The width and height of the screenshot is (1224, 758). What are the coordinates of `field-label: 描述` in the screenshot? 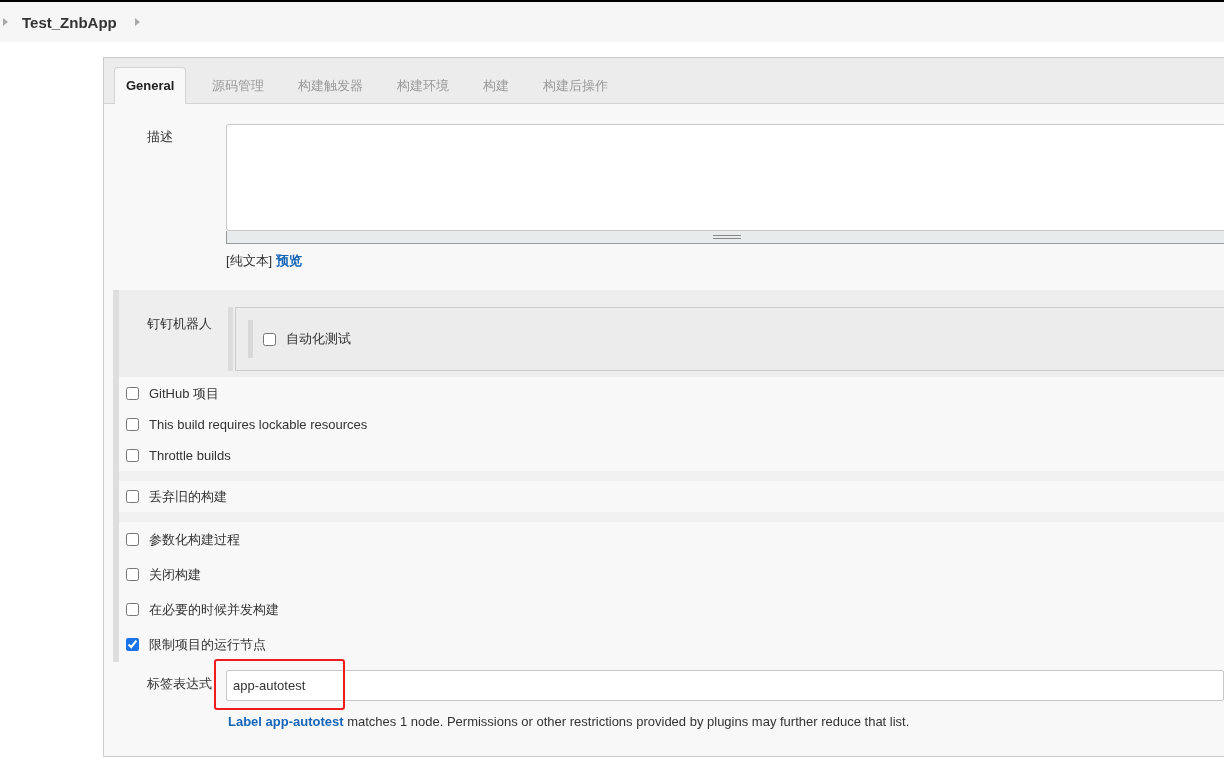 It's located at (160, 137).